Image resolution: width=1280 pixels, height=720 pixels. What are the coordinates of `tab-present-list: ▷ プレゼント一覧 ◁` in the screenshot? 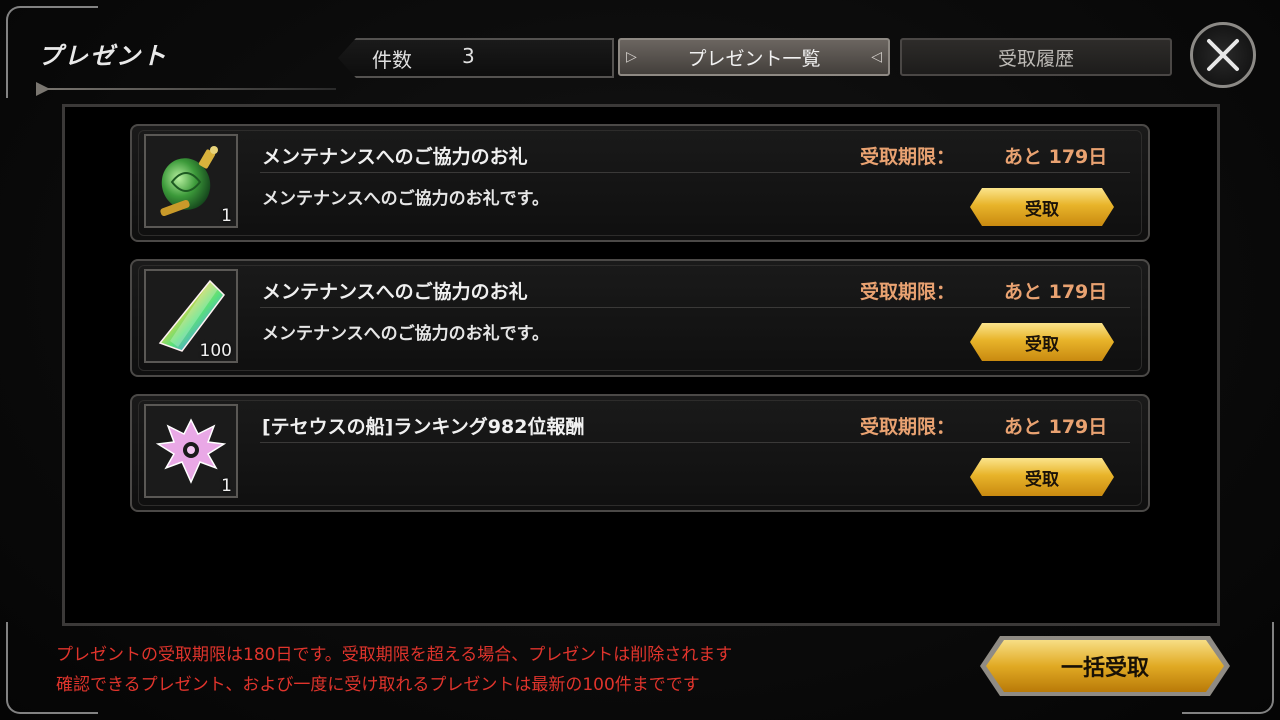 It's located at (754, 57).